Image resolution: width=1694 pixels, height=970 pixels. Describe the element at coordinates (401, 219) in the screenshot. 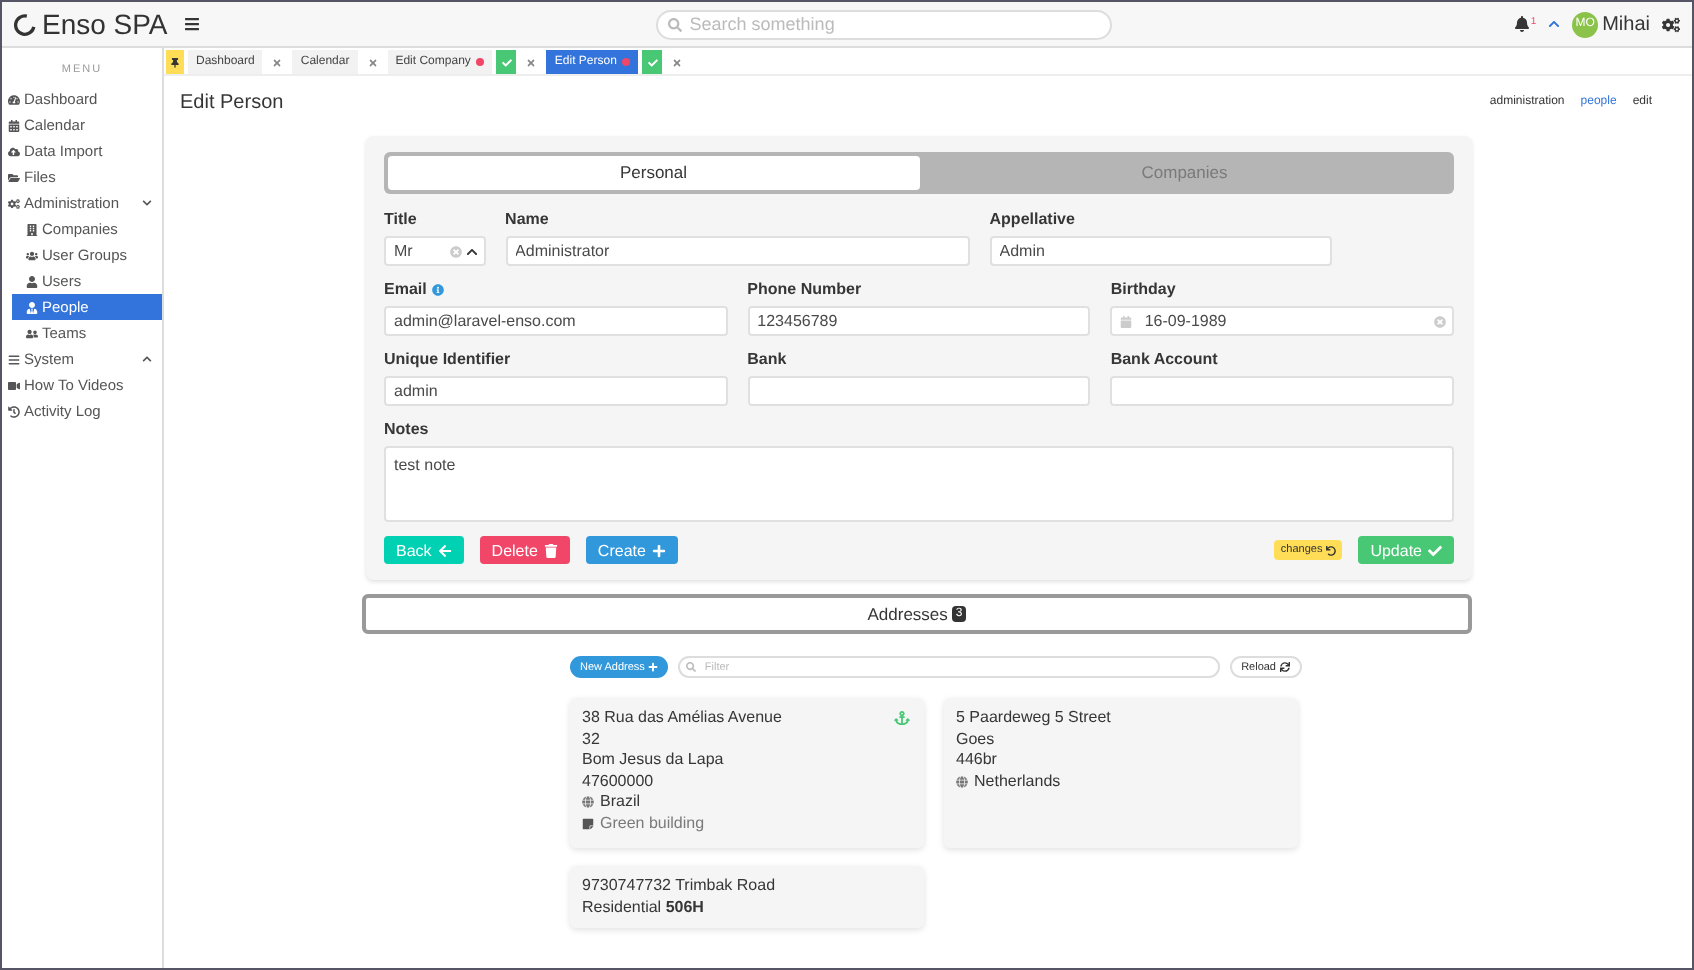

I see `field-label: Title` at that location.